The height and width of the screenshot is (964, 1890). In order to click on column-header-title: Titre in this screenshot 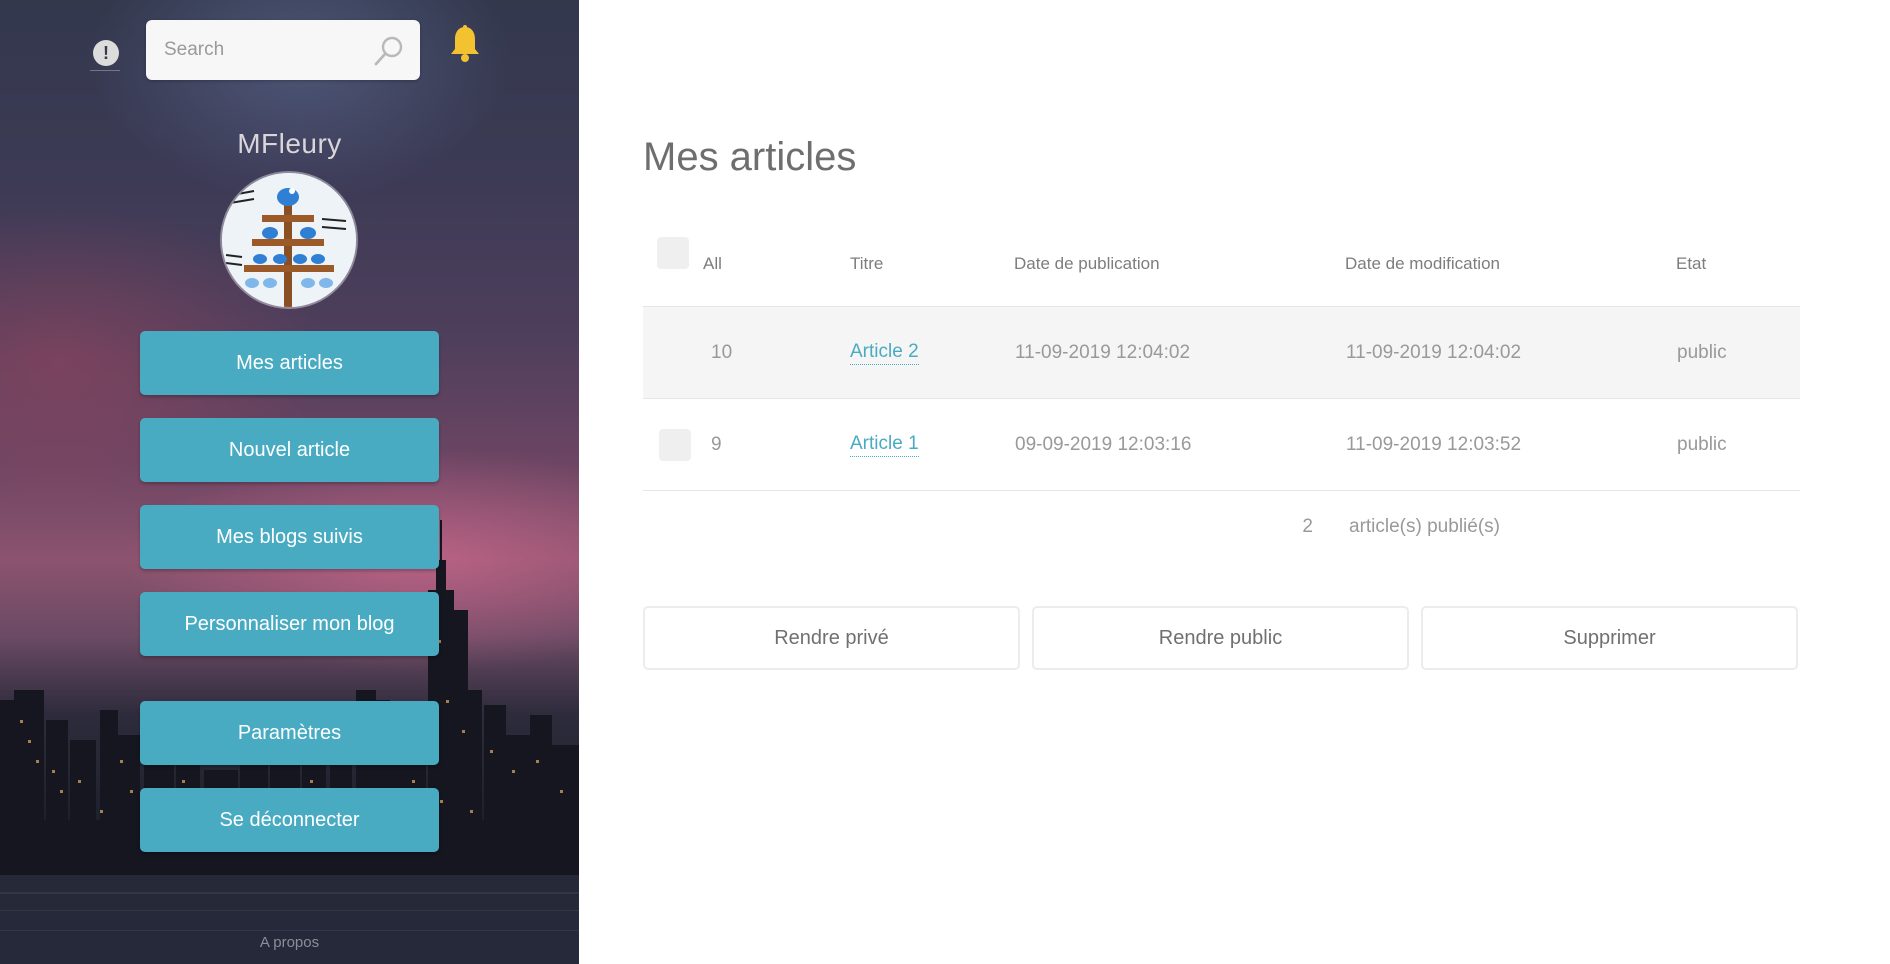, I will do `click(866, 263)`.